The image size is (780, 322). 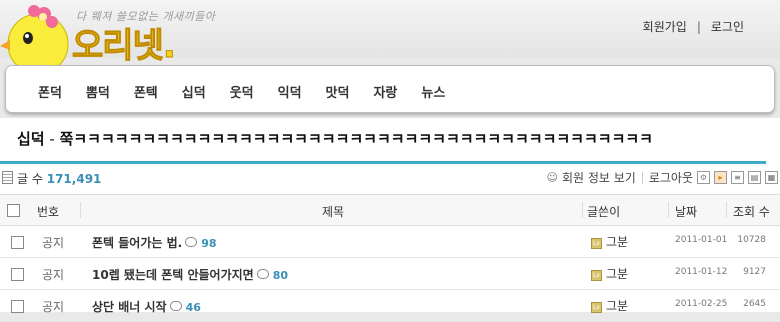 What do you see at coordinates (146, 16) in the screenshot?
I see `site-slogan: 다 뭬져 쓸모없는 개새끼들아` at bounding box center [146, 16].